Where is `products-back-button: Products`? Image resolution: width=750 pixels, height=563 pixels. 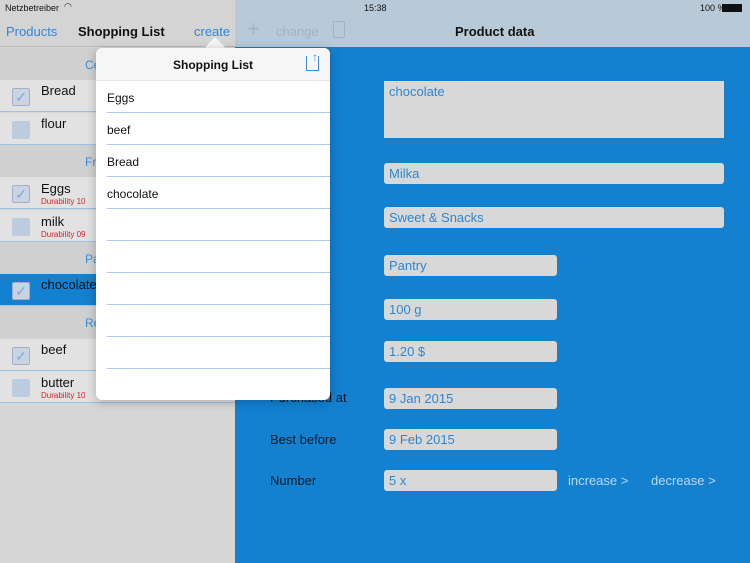
products-back-button: Products is located at coordinates (31, 31).